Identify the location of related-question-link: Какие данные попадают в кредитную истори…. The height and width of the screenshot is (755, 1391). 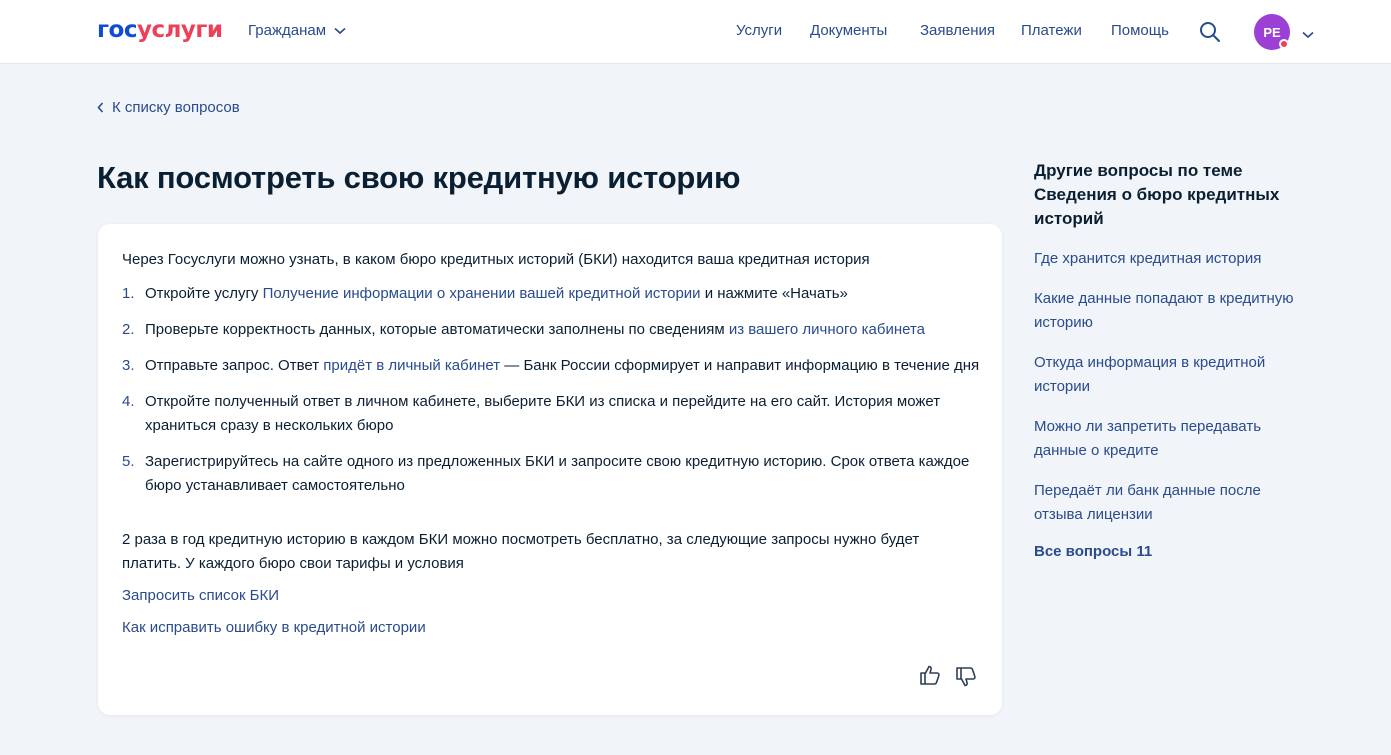
(1164, 311).